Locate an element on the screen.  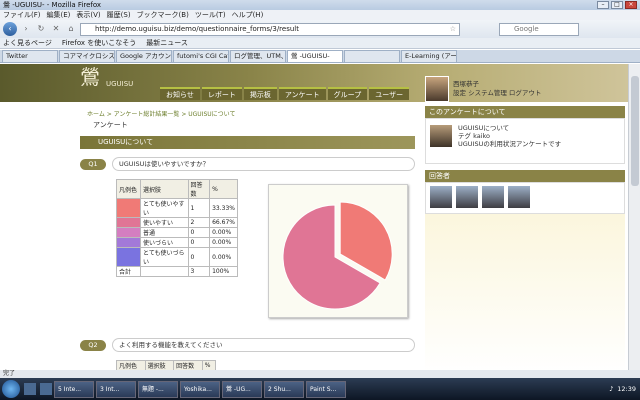
menu-help: ヘルプ(H) is located at coordinates (248, 15).